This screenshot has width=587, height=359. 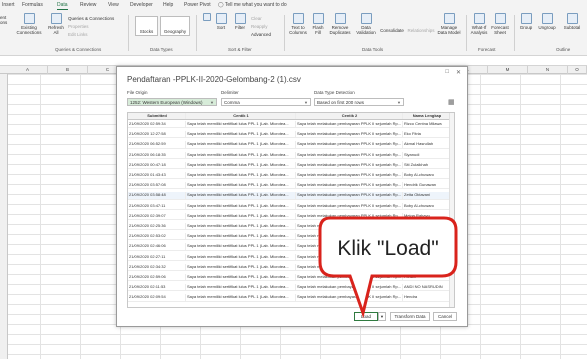 I want to click on properties-button: Properties, so click(x=78, y=26).